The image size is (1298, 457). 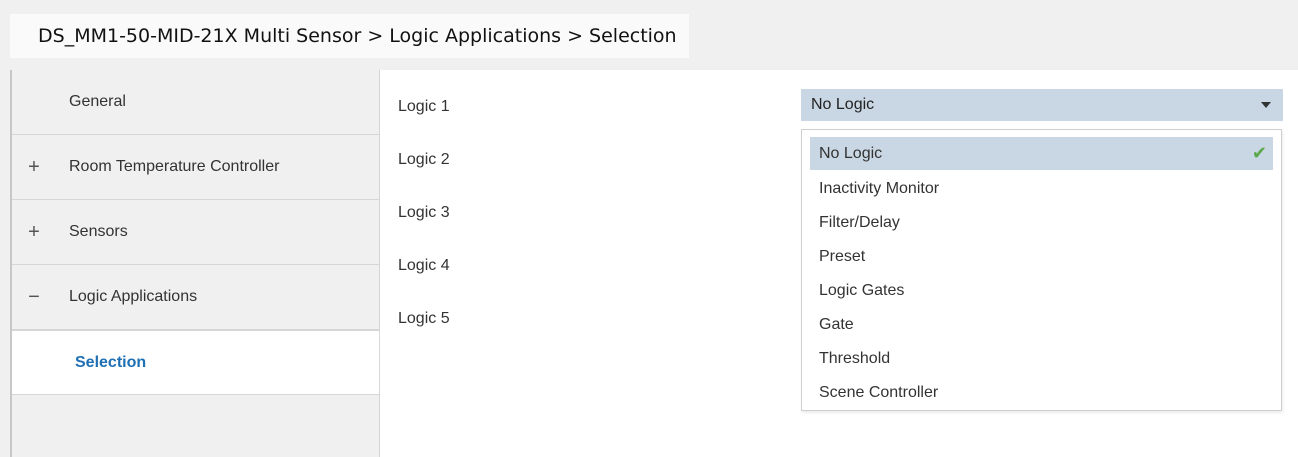 What do you see at coordinates (1041, 256) in the screenshot?
I see `option-preset: Preset` at bounding box center [1041, 256].